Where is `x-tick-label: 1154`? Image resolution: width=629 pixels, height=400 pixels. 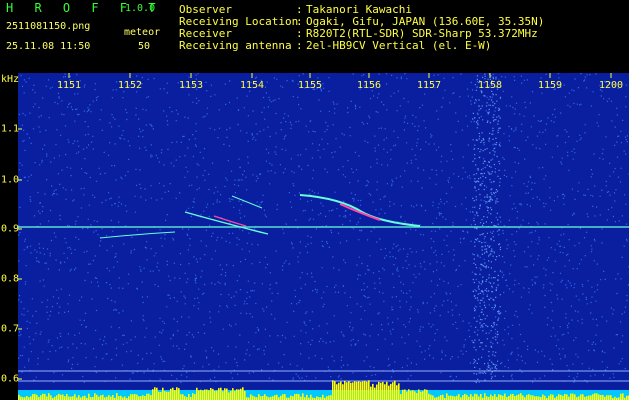 x-tick-label: 1154 is located at coordinates (252, 85).